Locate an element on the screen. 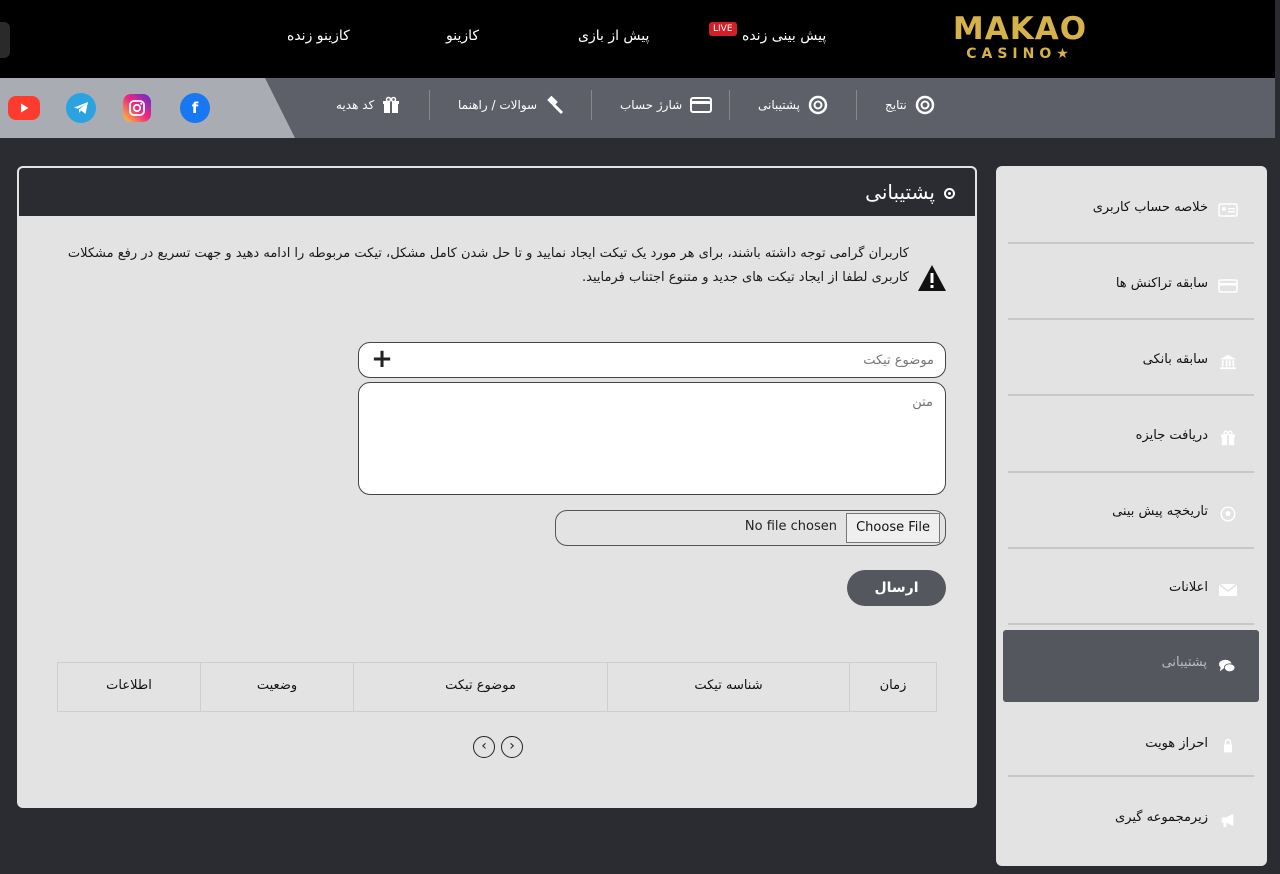 This screenshot has width=1280, height=874. sidebar-item-label: سابقه تراکنش ها is located at coordinates (1161, 283).